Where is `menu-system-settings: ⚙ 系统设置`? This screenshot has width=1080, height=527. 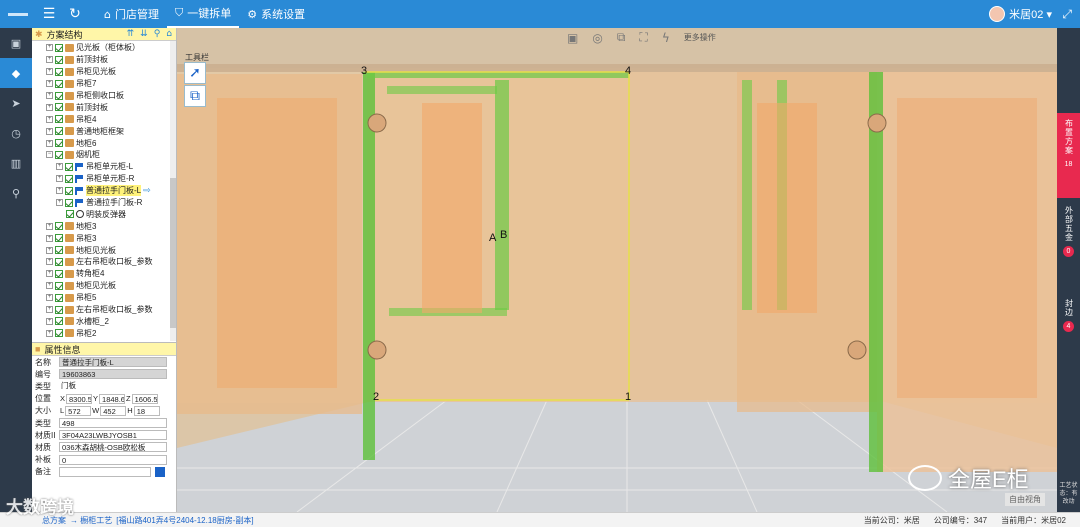 menu-system-settings: ⚙ 系统设置 is located at coordinates (276, 14).